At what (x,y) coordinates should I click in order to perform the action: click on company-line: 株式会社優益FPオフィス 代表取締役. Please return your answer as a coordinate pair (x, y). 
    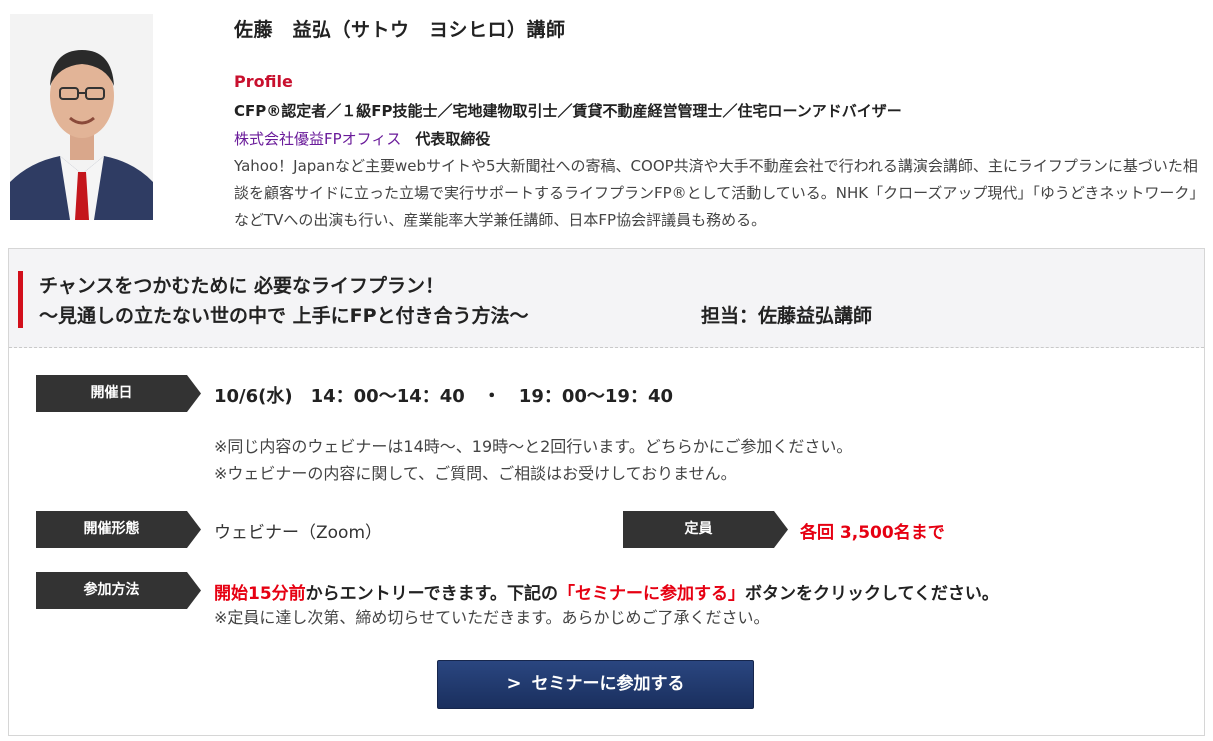
    Looking at the image, I should click on (362, 138).